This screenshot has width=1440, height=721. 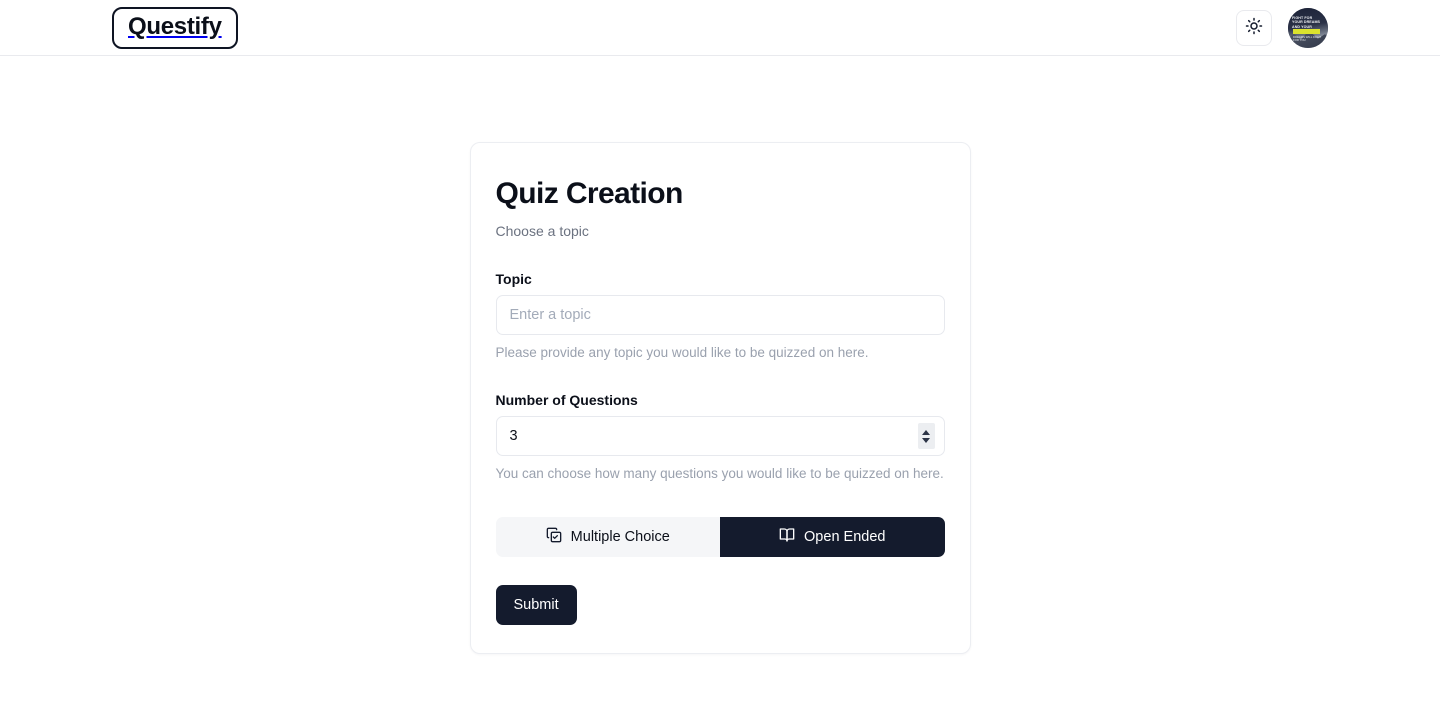 I want to click on topic-input-wrapper, so click(x=720, y=314).